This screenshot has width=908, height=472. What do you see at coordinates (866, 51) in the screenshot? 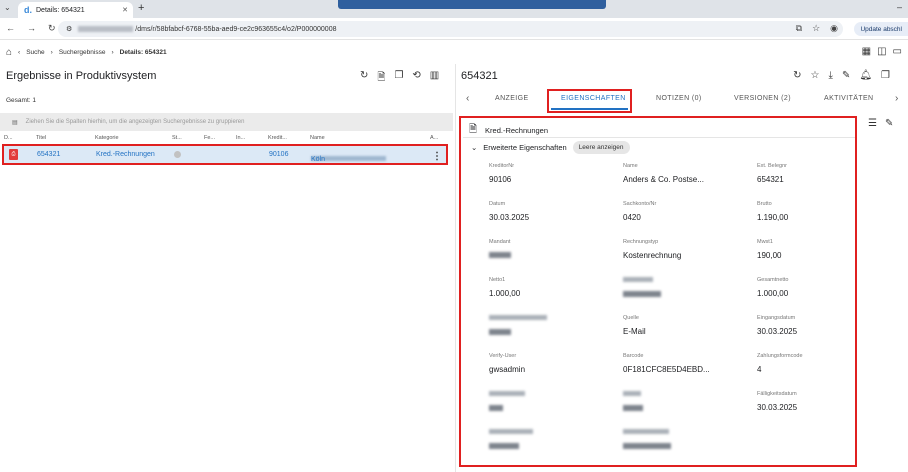
I see `apps-grid-icon: ▦` at bounding box center [866, 51].